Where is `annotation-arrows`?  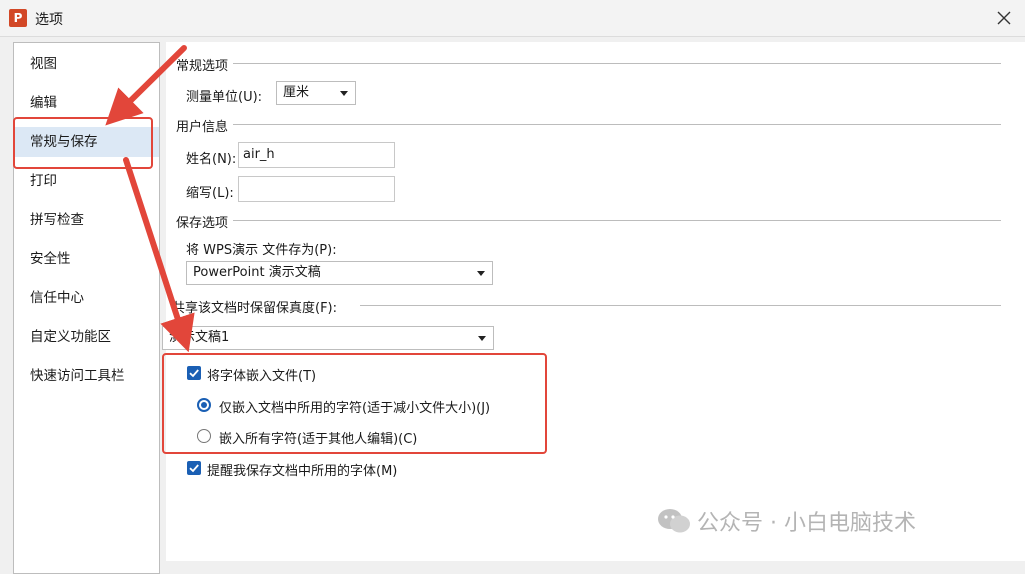 annotation-arrows is located at coordinates (150, 199).